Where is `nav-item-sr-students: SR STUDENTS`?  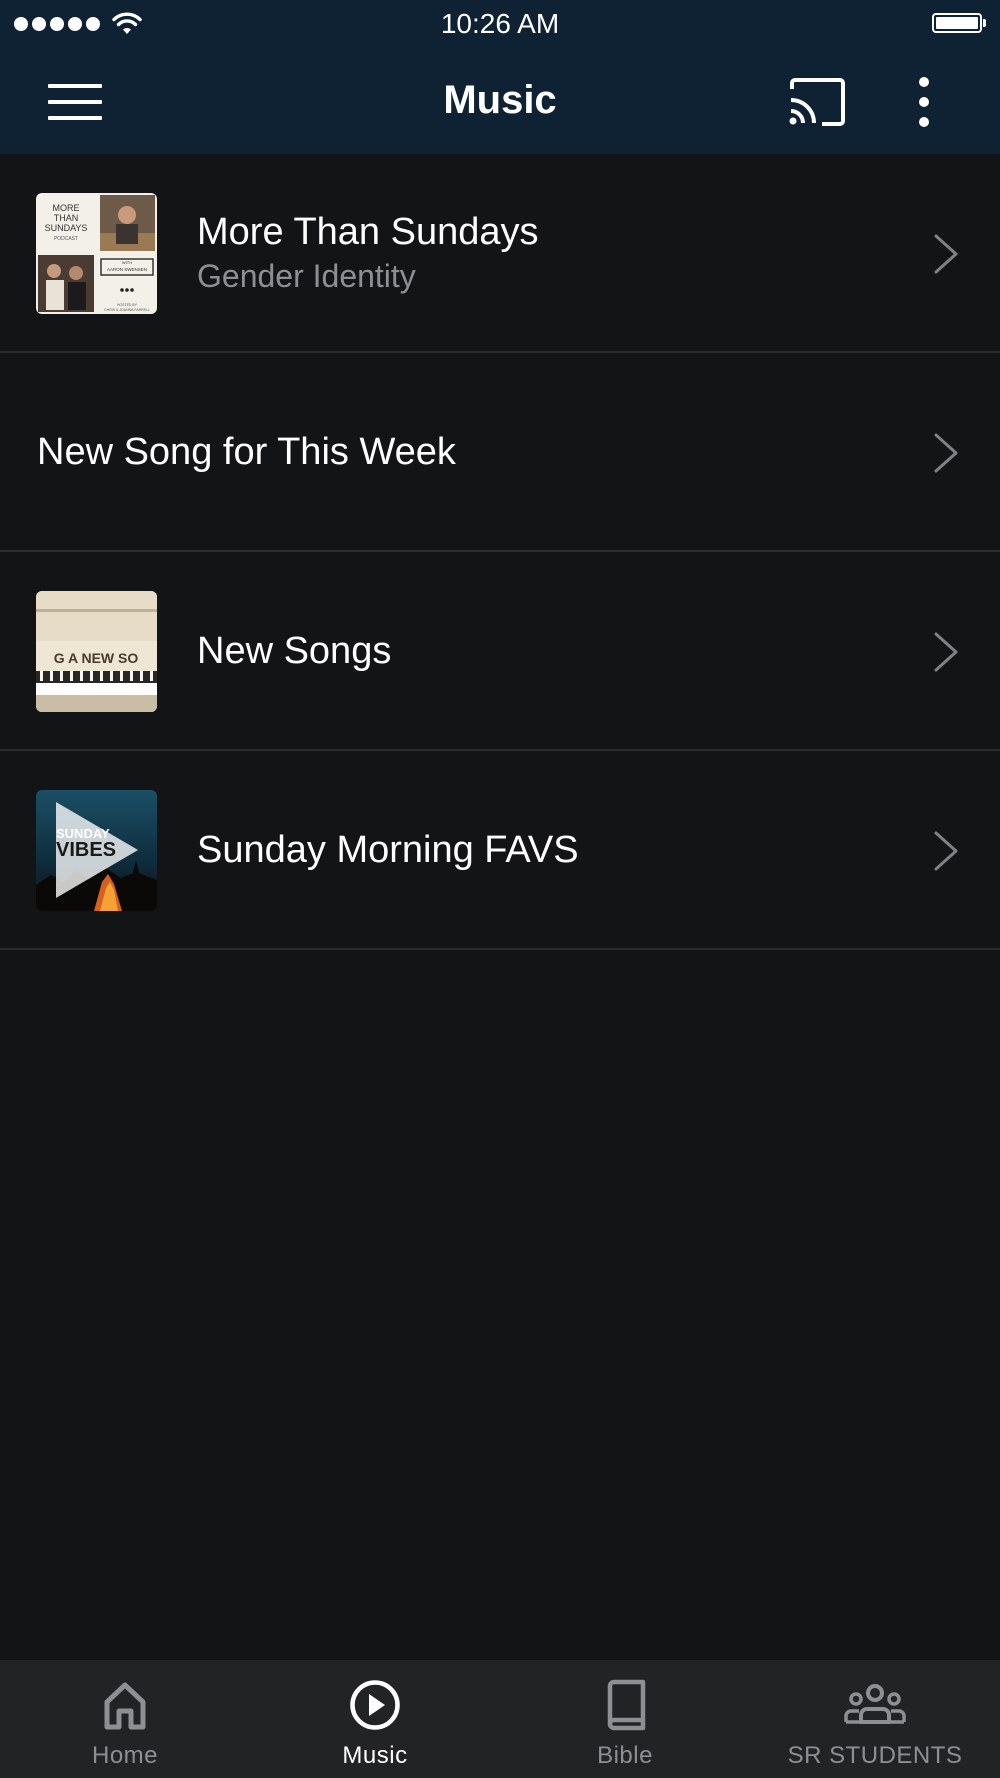
nav-item-sr-students: SR STUDENTS is located at coordinates (875, 1719).